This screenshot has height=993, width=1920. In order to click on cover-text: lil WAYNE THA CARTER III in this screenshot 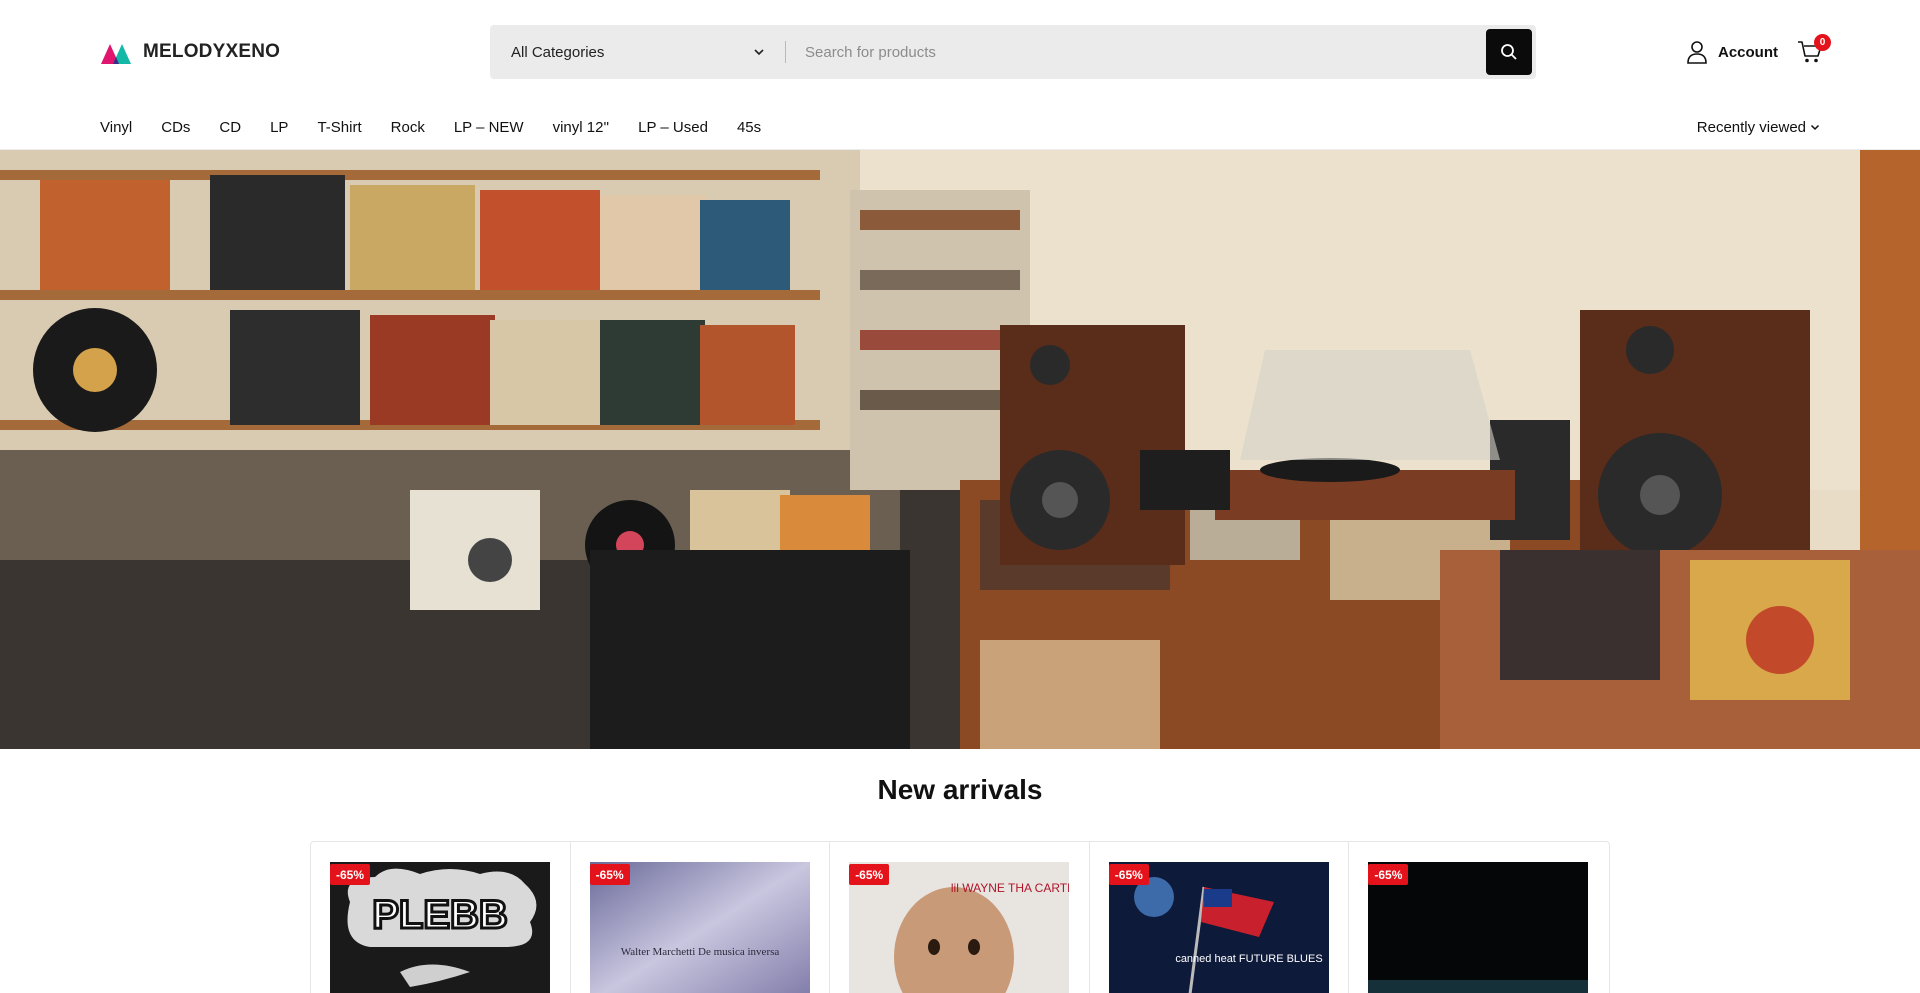, I will do `click(1010, 888)`.